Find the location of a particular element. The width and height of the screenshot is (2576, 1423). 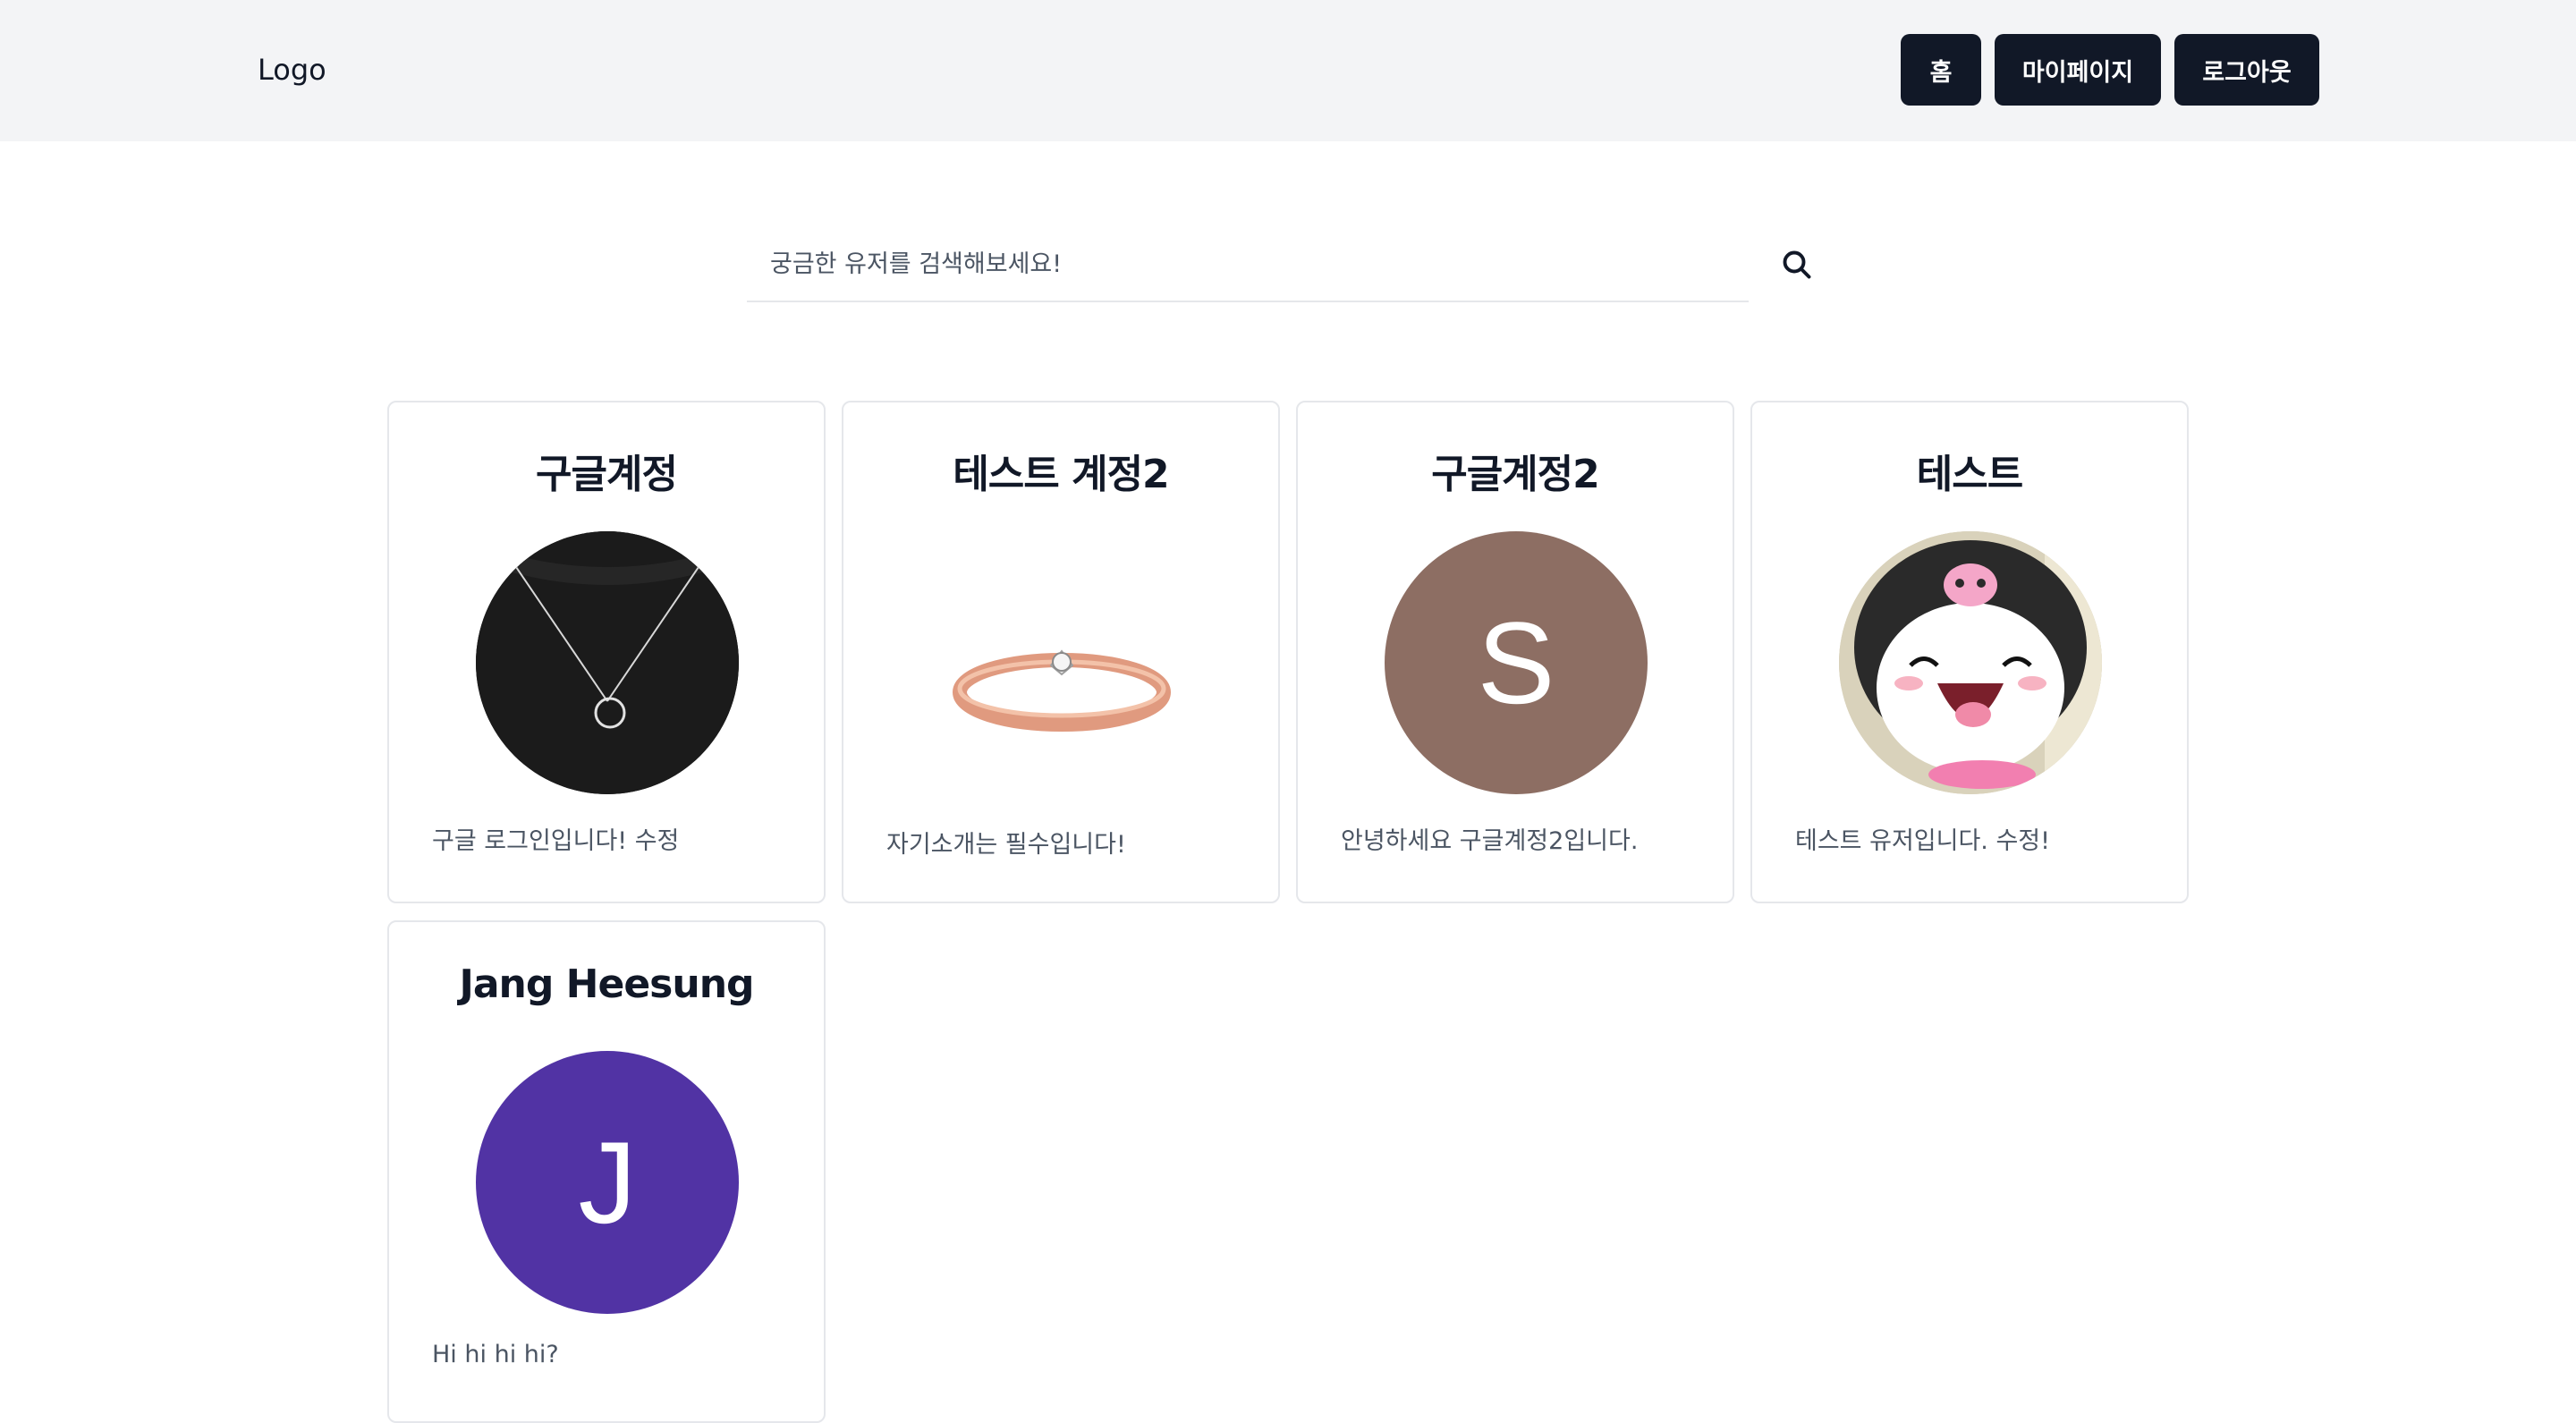

logo: Logo is located at coordinates (292, 69).